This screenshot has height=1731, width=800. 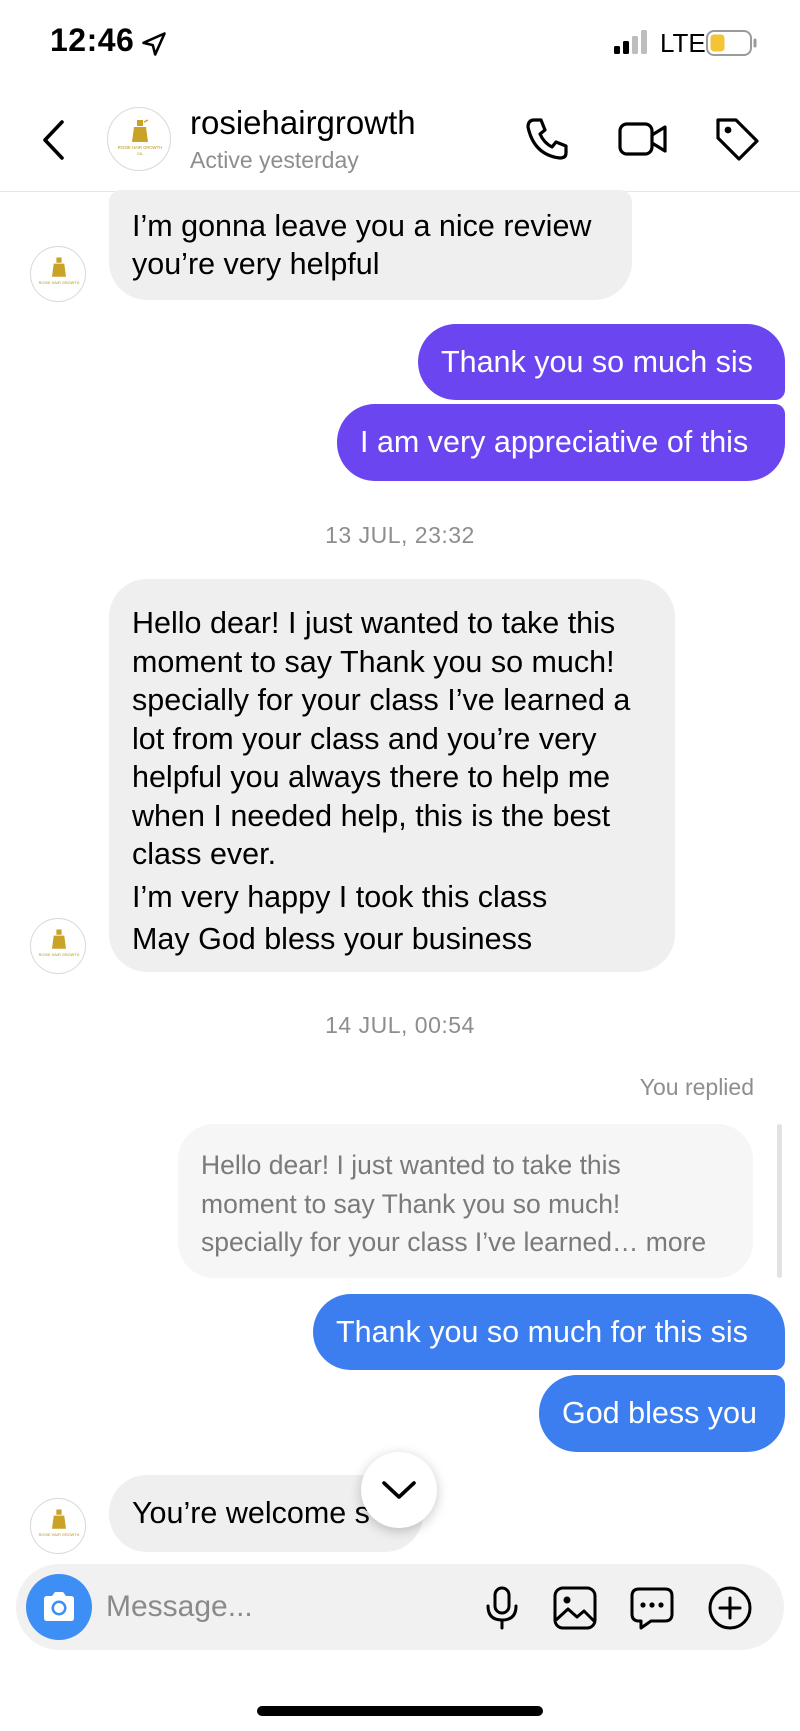 What do you see at coordinates (373, 661) in the screenshot?
I see `message-line: moment to say Thank you so much!` at bounding box center [373, 661].